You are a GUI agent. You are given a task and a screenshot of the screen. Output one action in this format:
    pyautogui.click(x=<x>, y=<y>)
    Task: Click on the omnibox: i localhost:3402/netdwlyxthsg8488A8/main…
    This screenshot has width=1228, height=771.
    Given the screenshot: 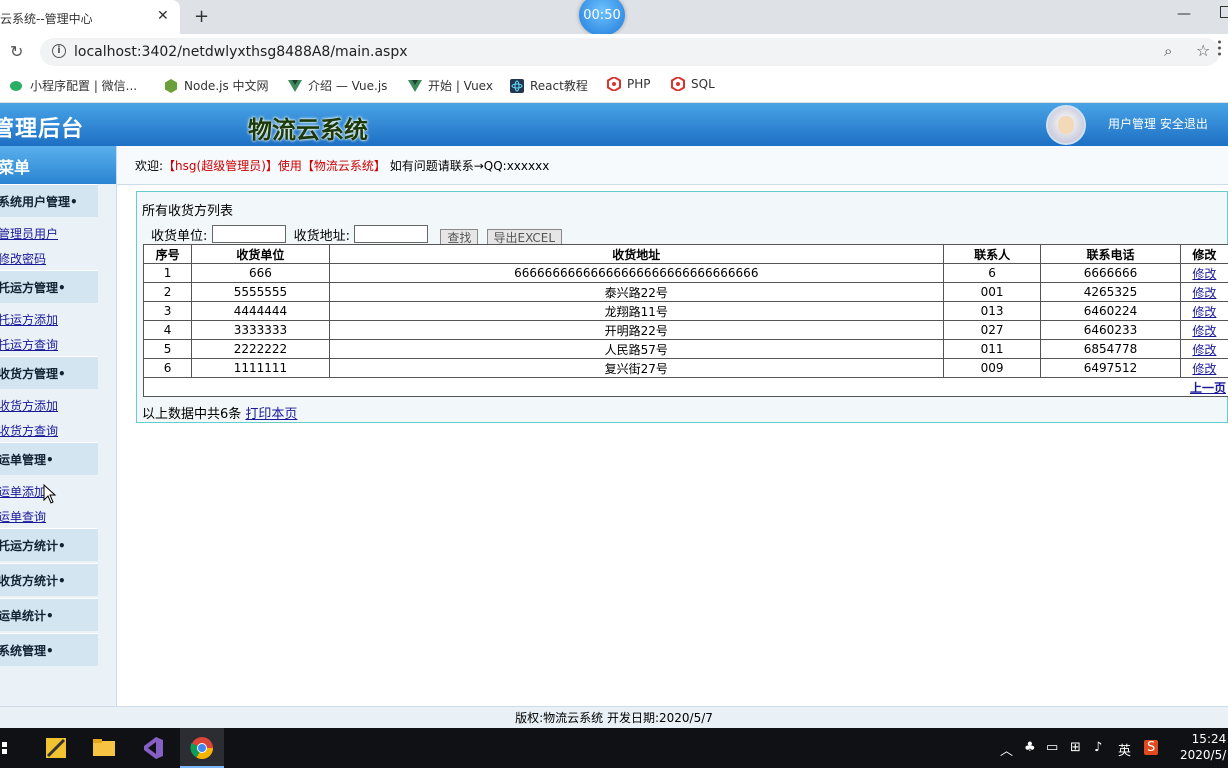 What is the action you would take?
    pyautogui.click(x=630, y=52)
    